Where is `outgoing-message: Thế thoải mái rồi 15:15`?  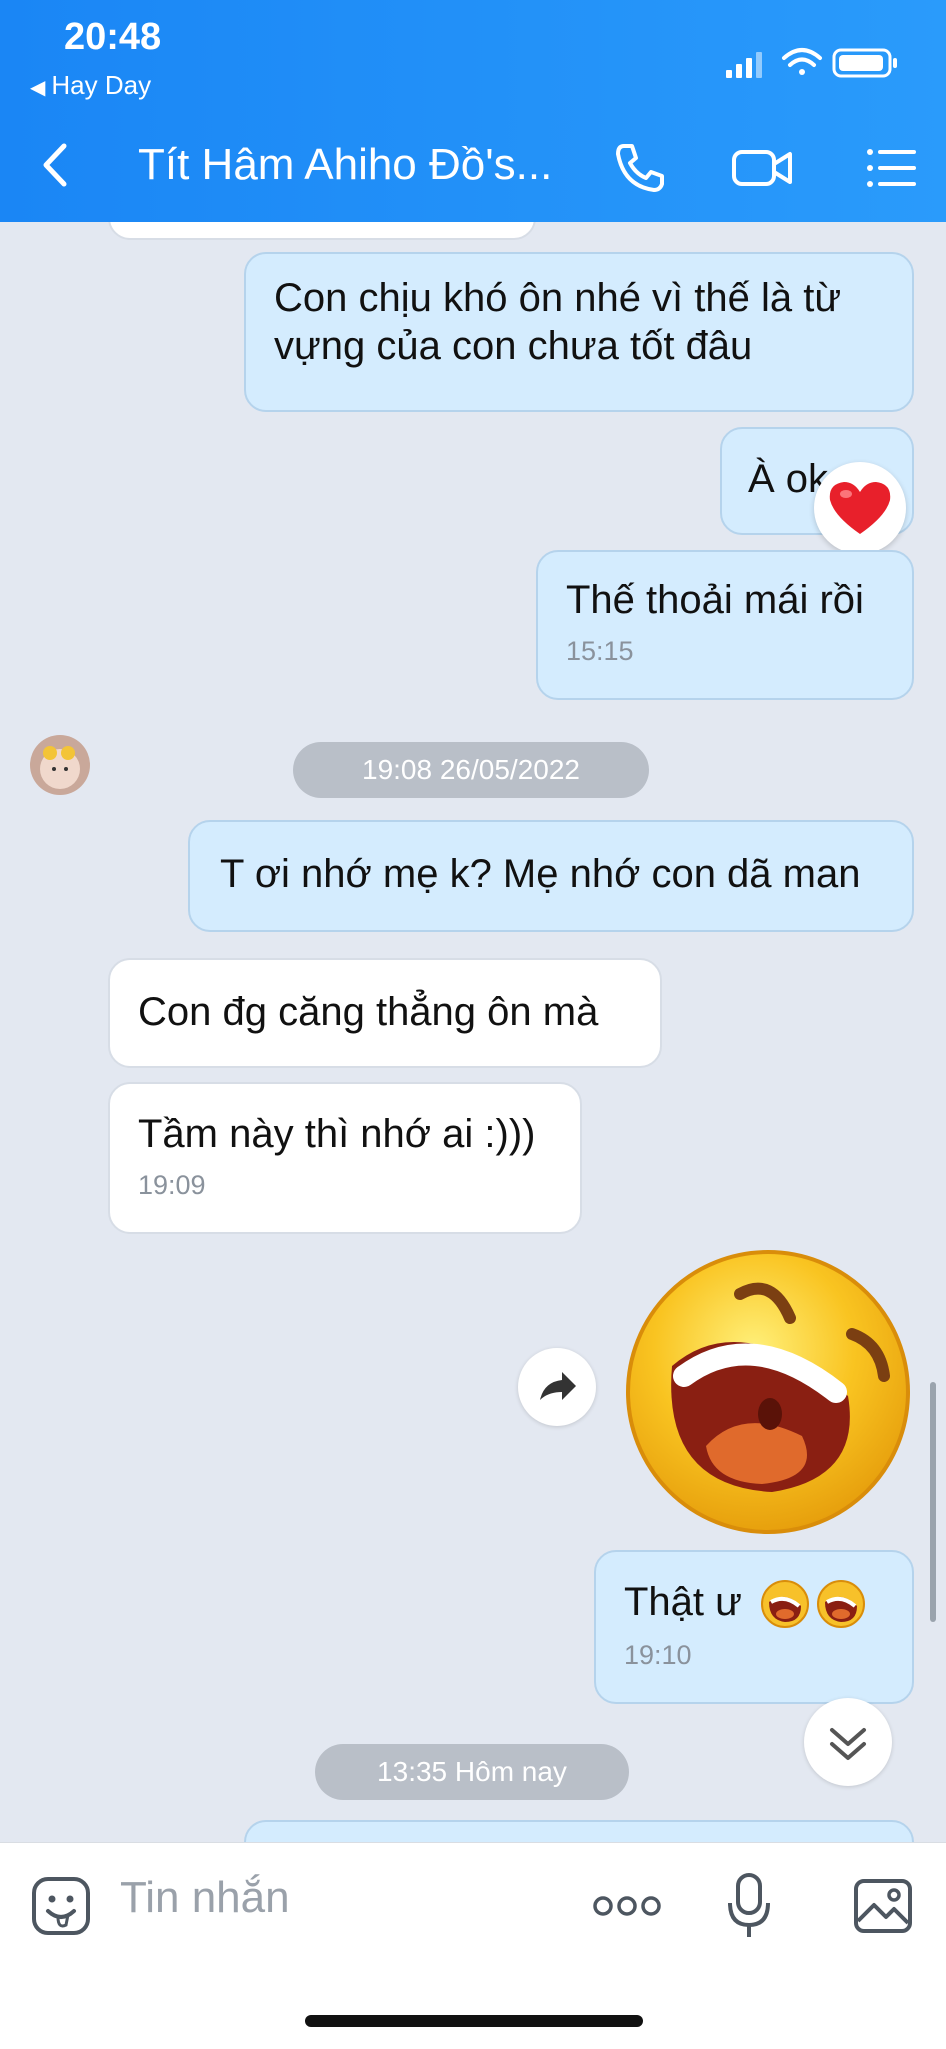
outgoing-message: Thế thoải mái rồi 15:15 is located at coordinates (725, 625).